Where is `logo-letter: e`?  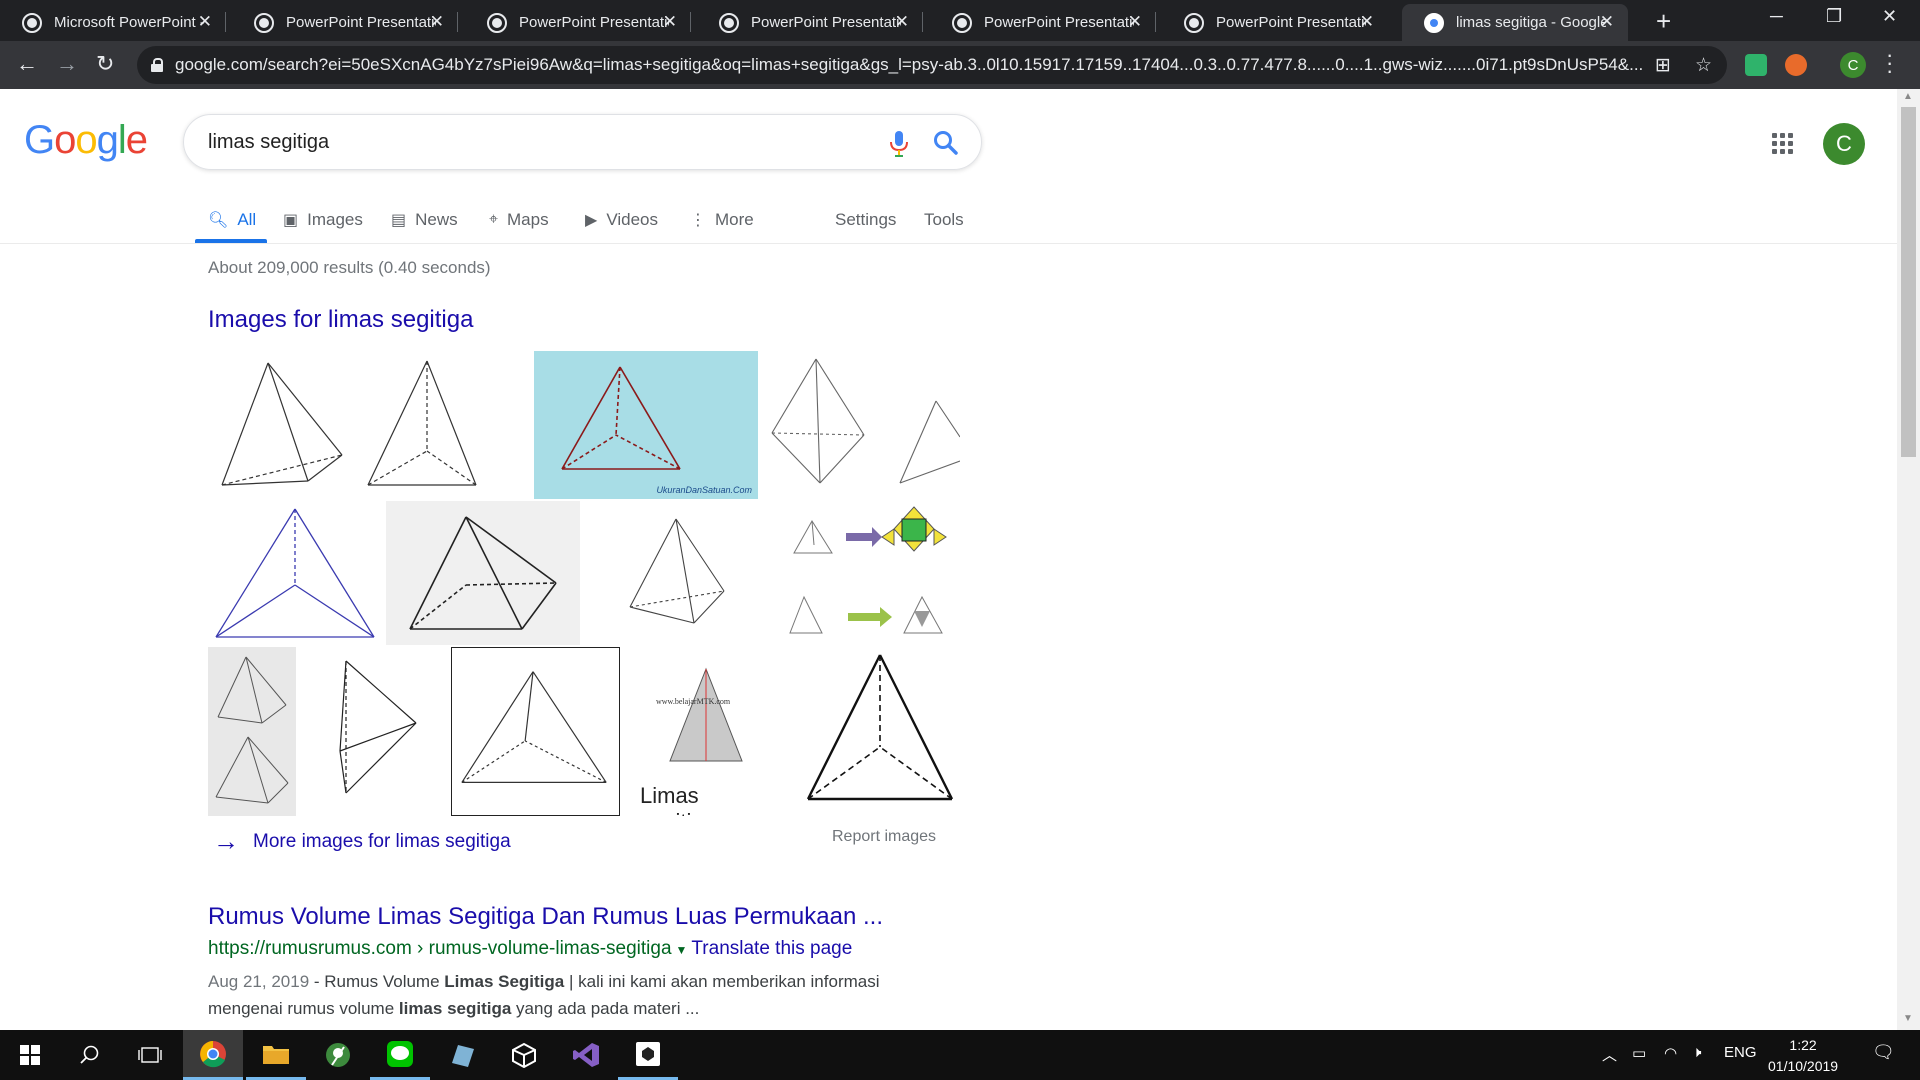 logo-letter: e is located at coordinates (136, 140).